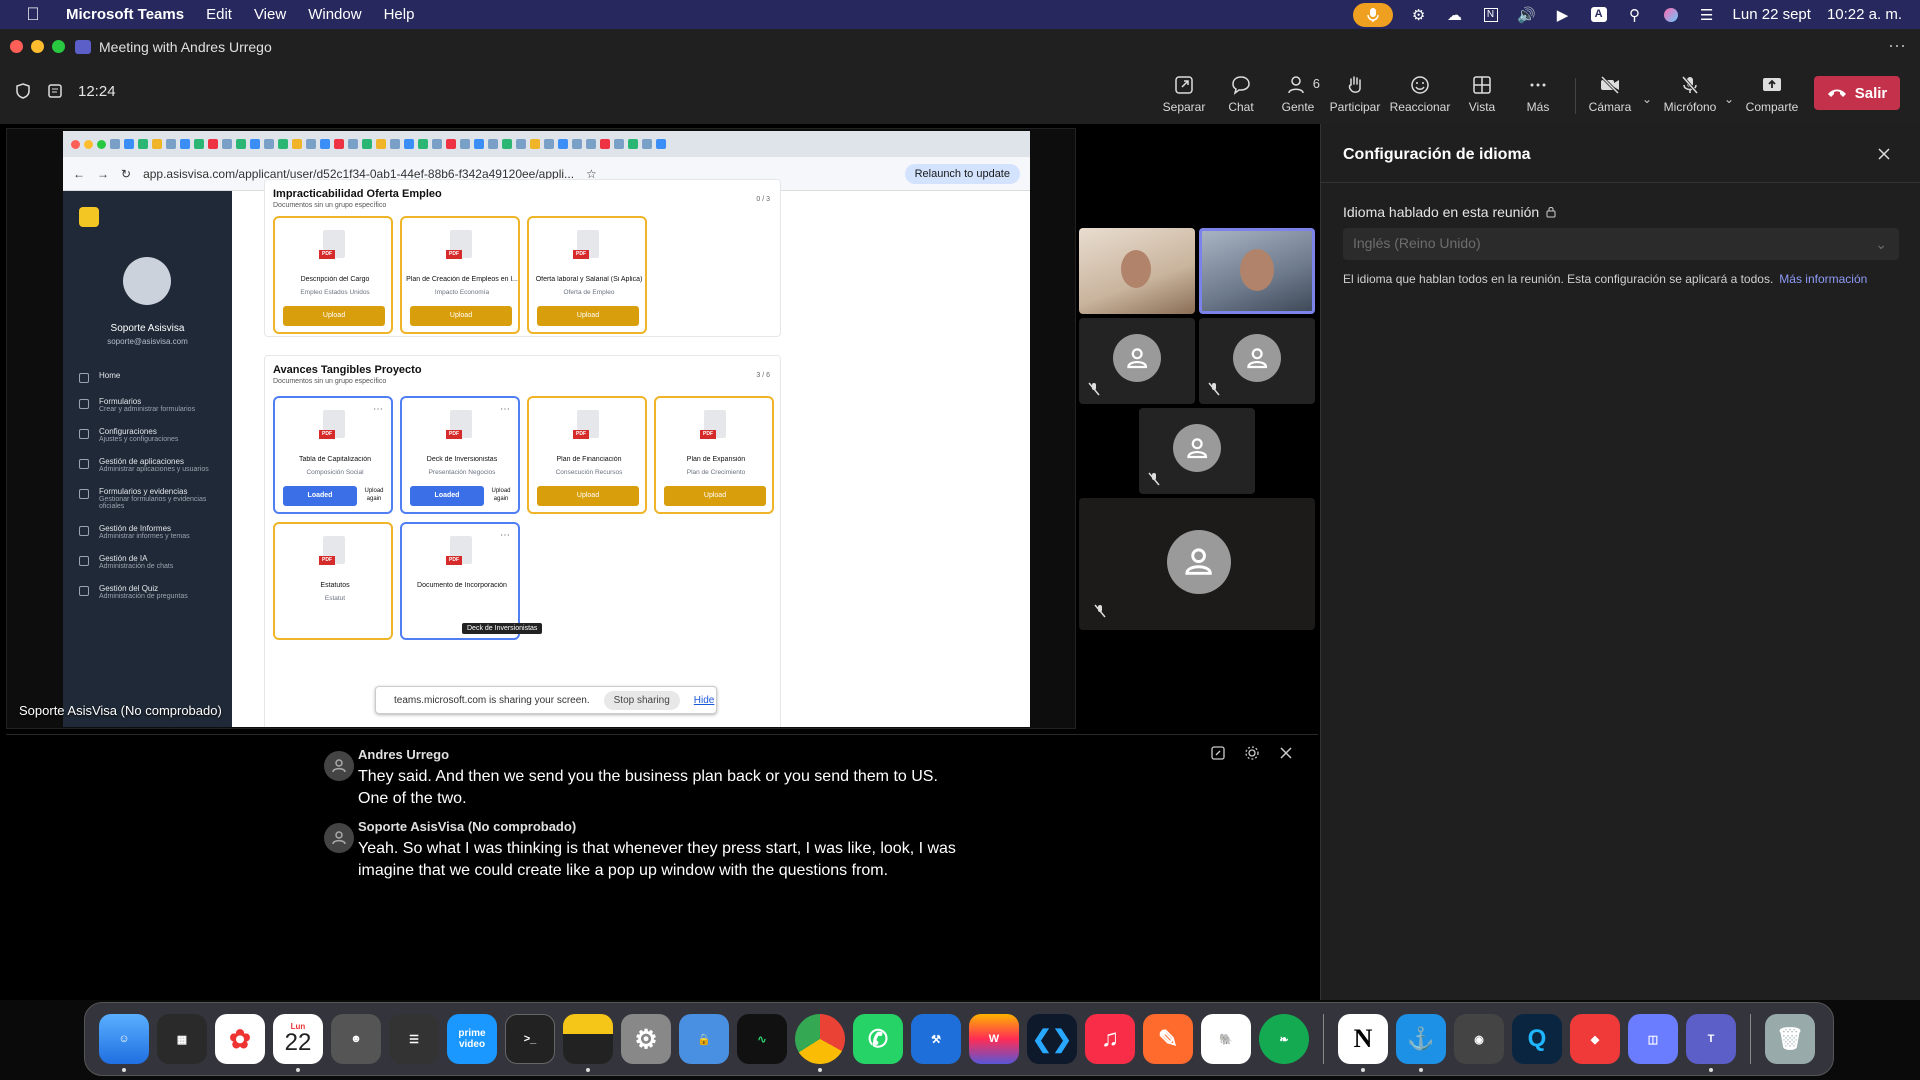 This screenshot has width=1920, height=1080. What do you see at coordinates (1635, 15) in the screenshot?
I see `spotlight-search-icon: ⚲` at bounding box center [1635, 15].